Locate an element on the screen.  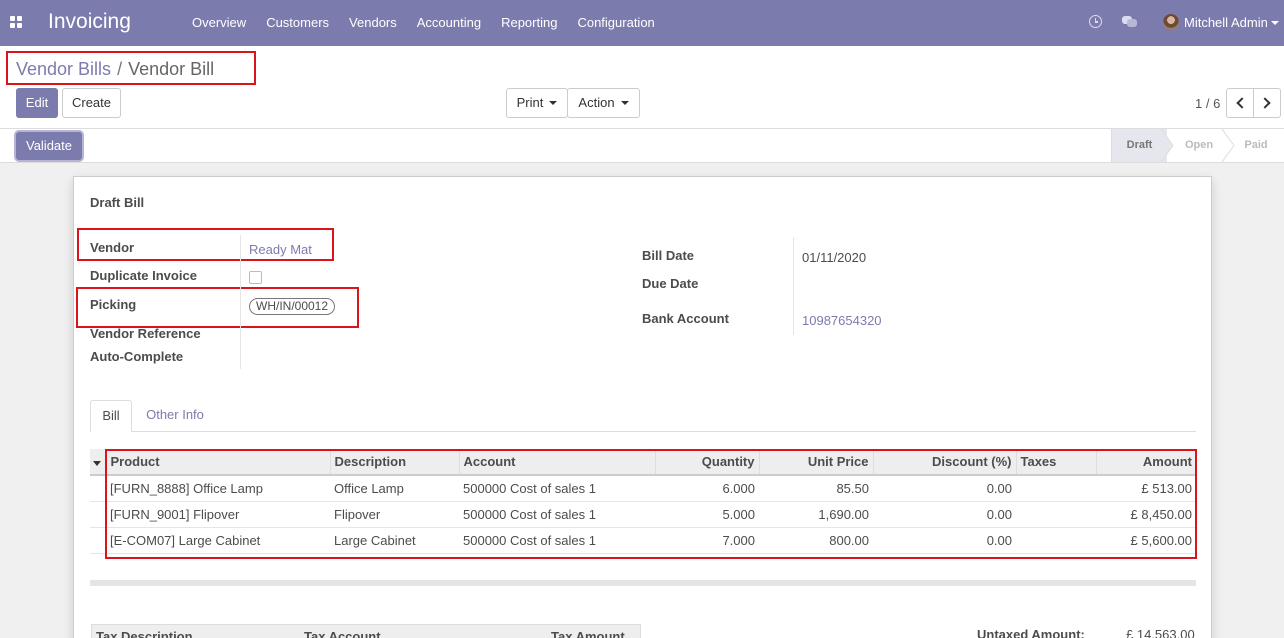
cell-amount: £ 5,600.00 is located at coordinates (1146, 540).